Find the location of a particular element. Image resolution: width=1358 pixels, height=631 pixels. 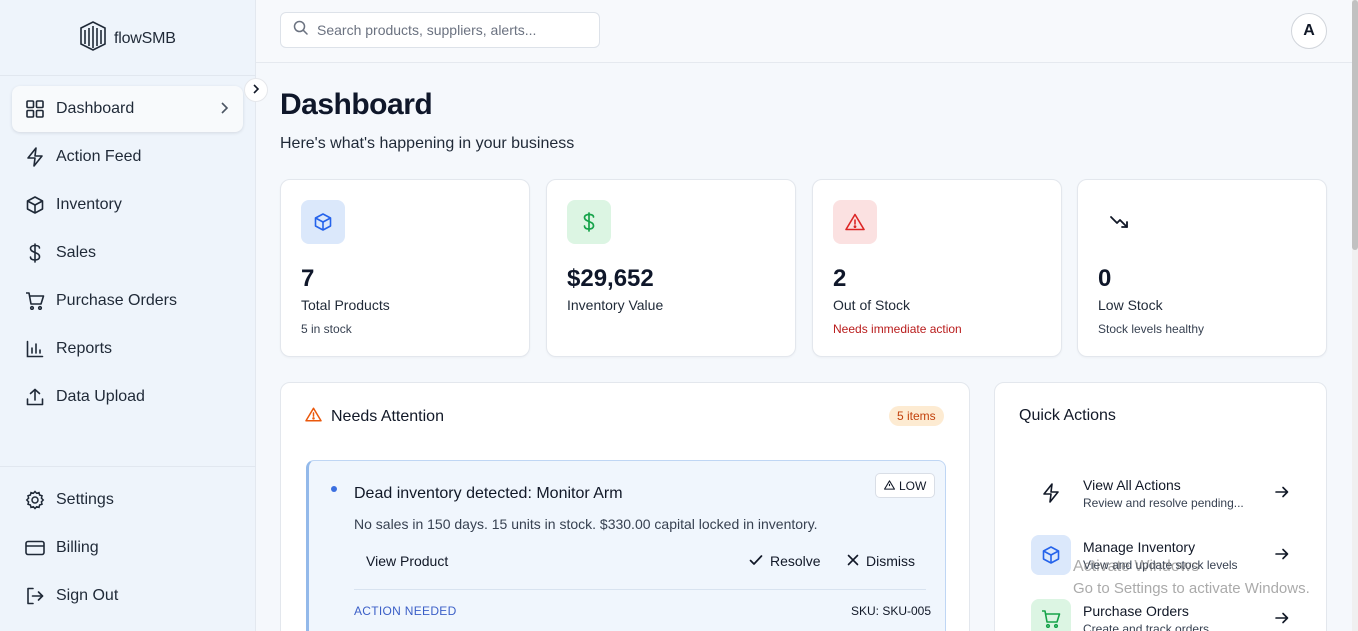

app-logo: flowSMB is located at coordinates (127, 38).